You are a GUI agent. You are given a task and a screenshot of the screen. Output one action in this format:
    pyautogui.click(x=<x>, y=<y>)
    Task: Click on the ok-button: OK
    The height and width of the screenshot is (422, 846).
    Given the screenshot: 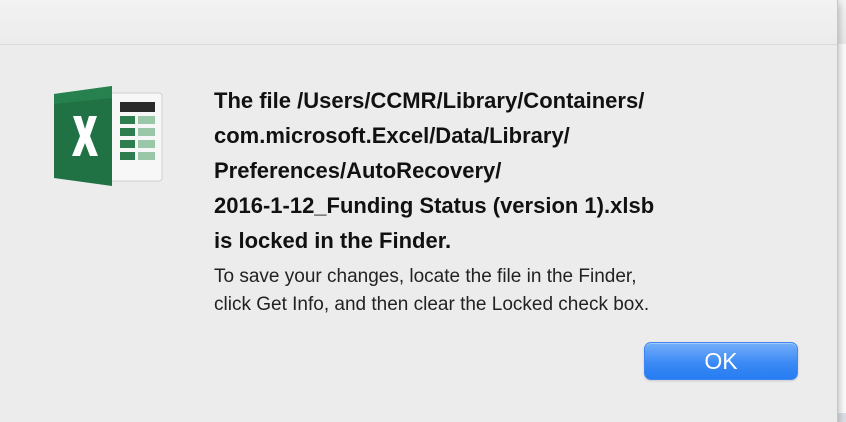 What is the action you would take?
    pyautogui.click(x=721, y=361)
    